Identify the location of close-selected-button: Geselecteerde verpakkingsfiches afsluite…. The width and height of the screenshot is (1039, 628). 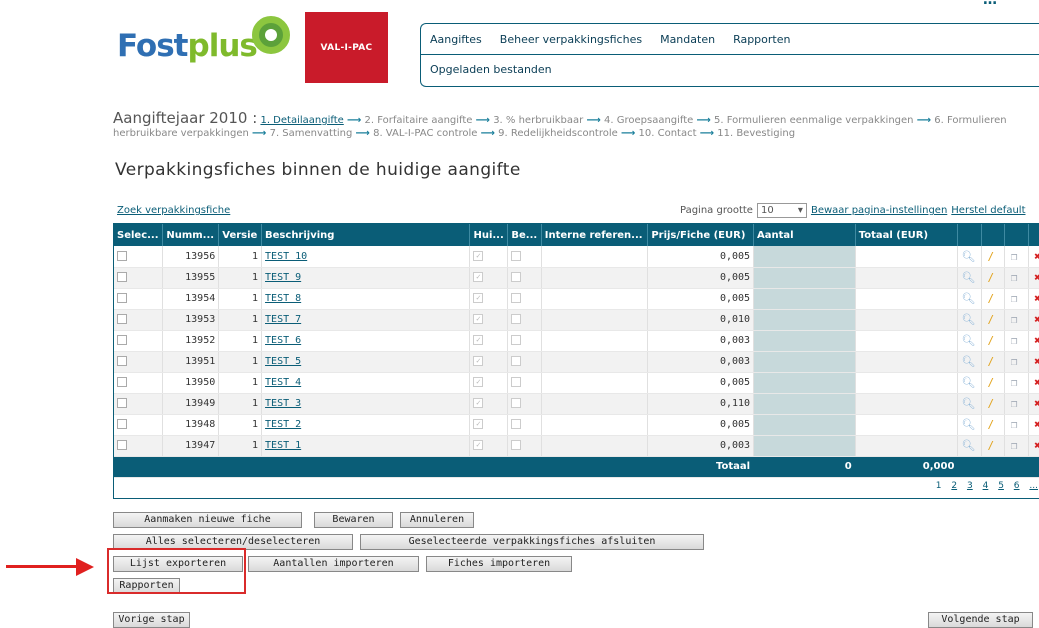
(532, 542).